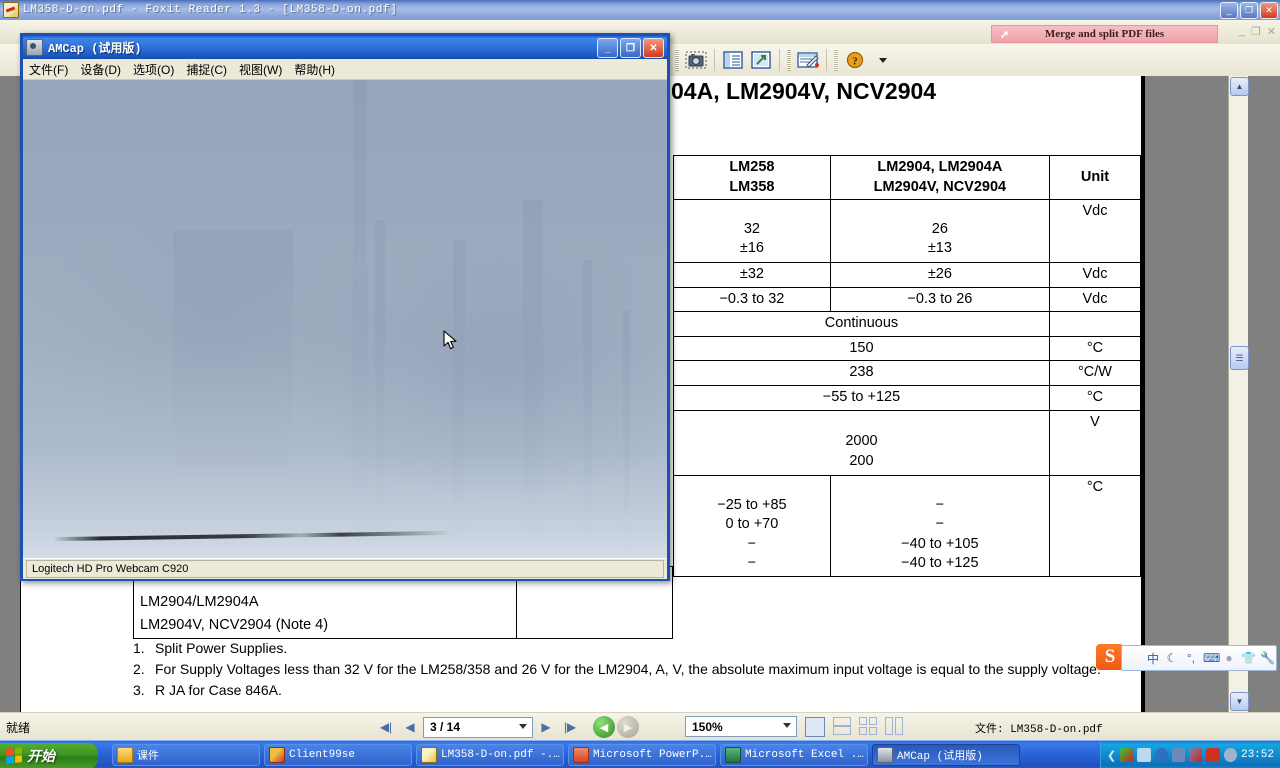 This screenshot has height=768, width=1280. I want to click on menu-options: 选项(O), so click(153, 69).